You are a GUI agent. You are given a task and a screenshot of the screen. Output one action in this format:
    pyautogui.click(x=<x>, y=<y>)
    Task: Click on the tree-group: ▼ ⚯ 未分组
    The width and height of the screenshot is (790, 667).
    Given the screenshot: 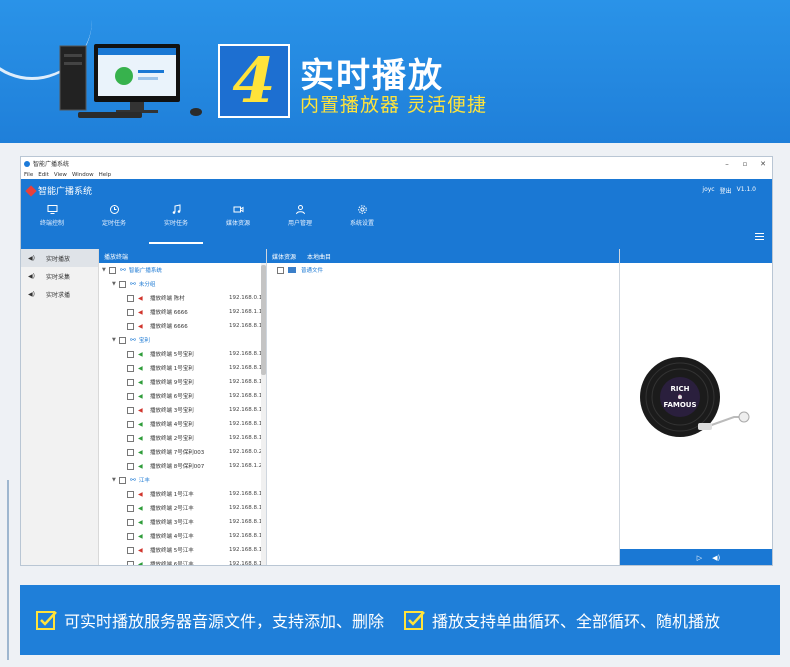 What is the action you would take?
    pyautogui.click(x=182, y=284)
    